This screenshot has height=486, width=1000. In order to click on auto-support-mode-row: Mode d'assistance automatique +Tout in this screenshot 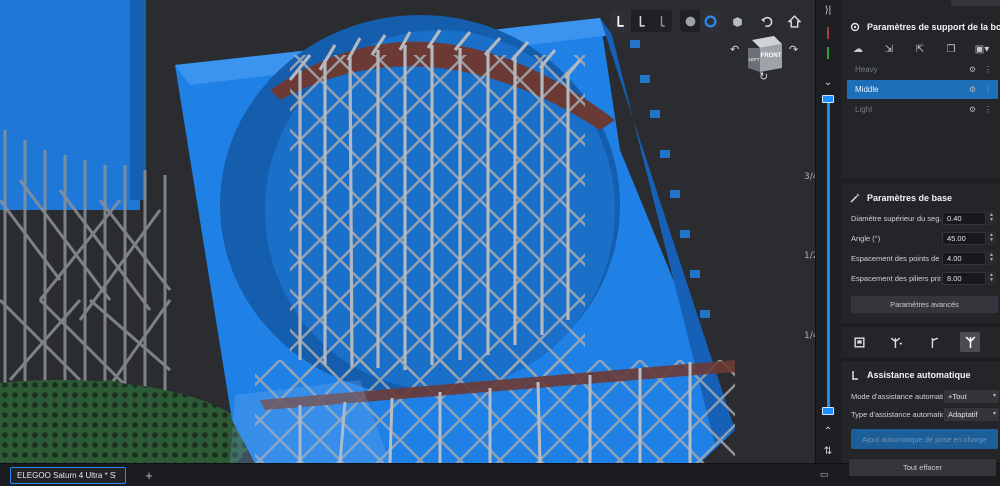, I will do `click(925, 396)`.